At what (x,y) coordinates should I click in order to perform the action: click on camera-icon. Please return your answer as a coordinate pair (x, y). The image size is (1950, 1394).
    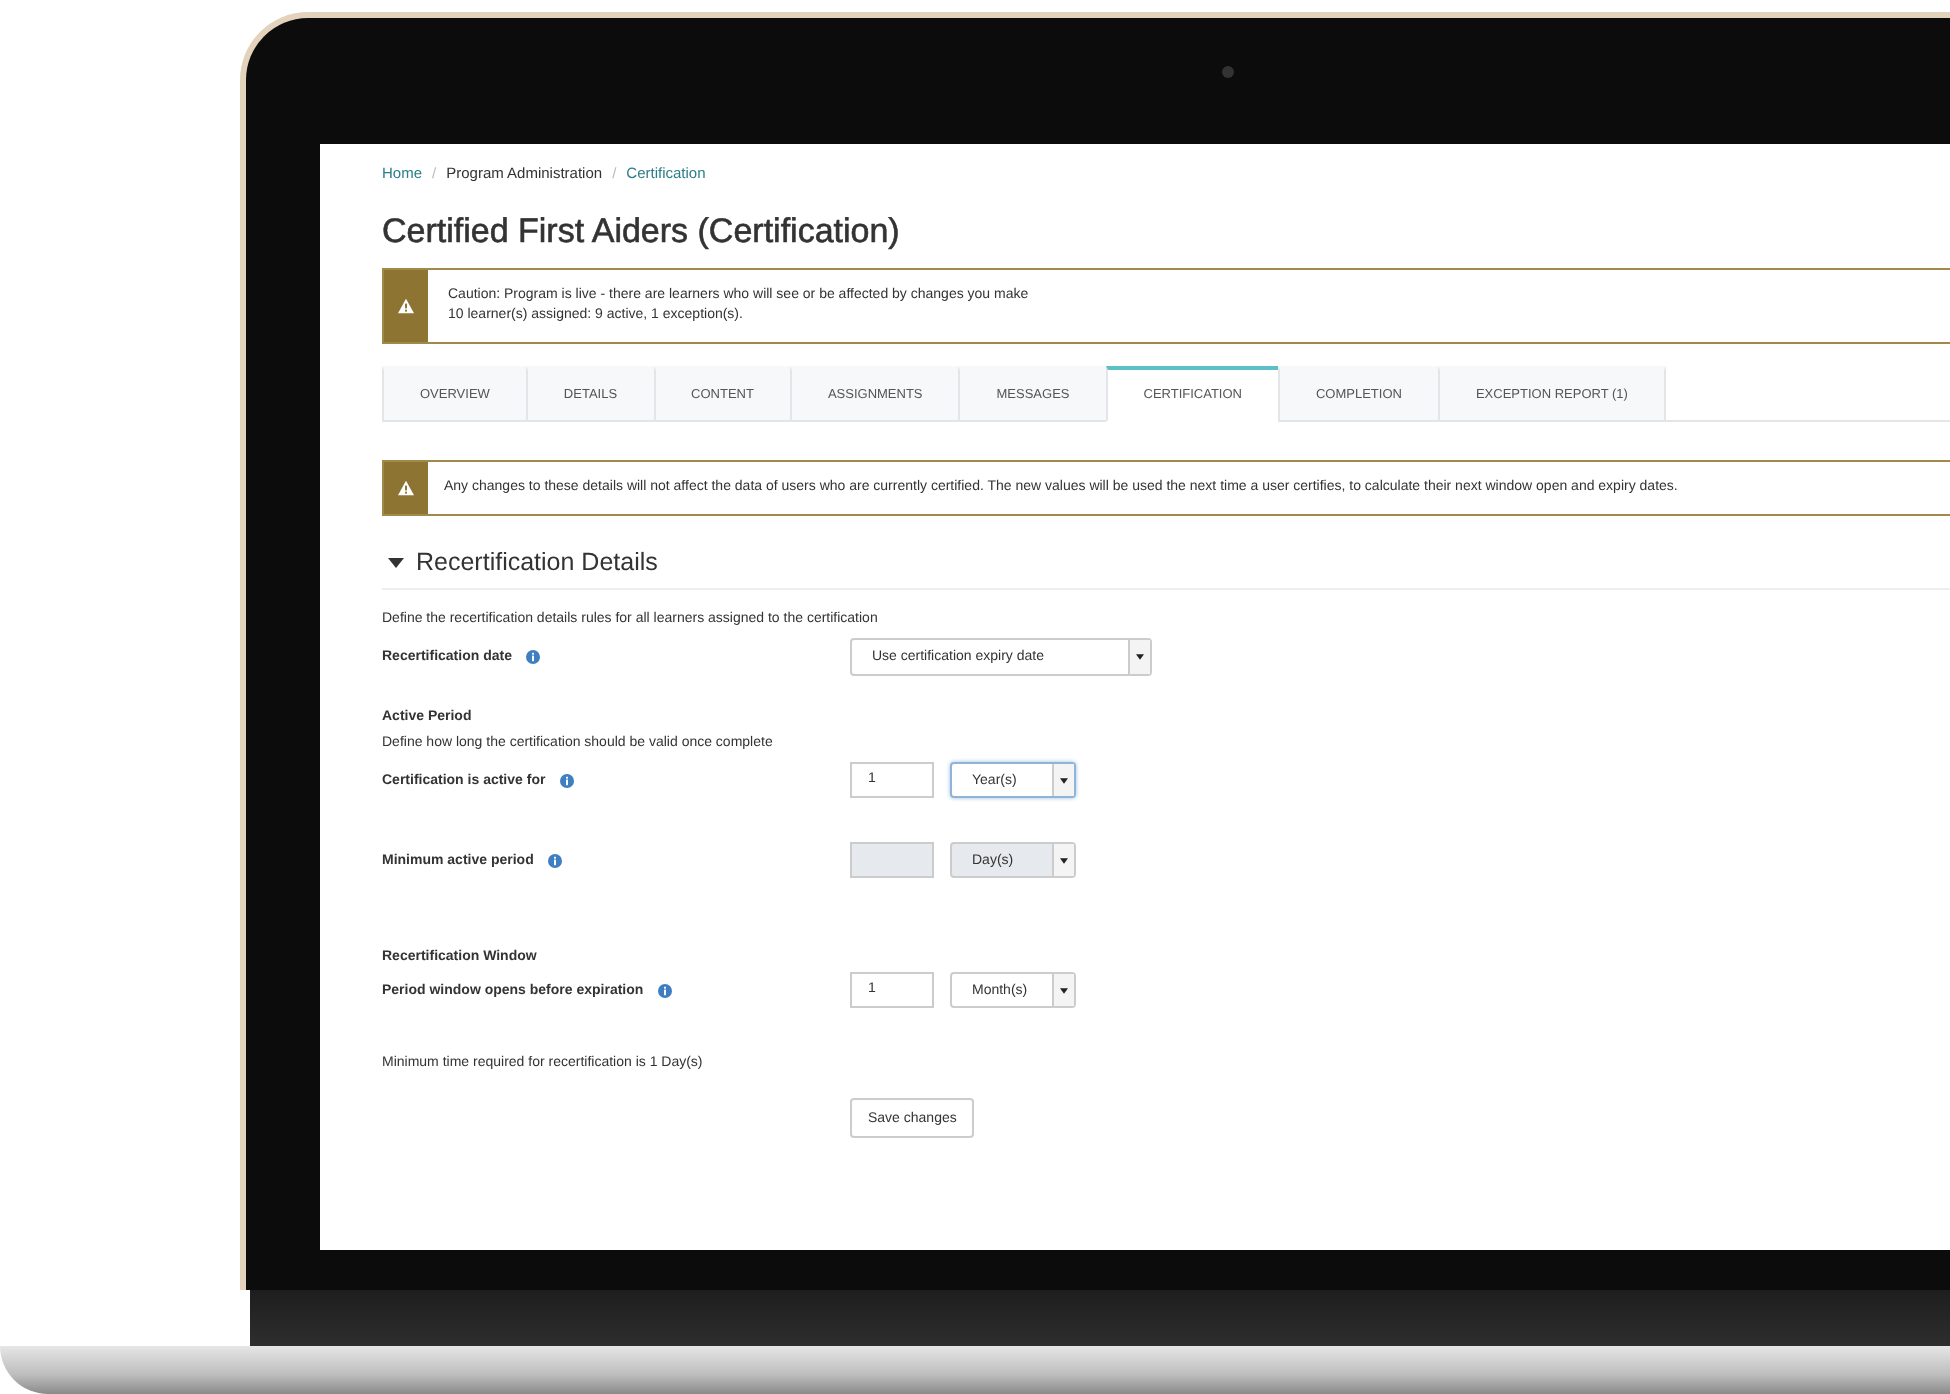
    Looking at the image, I should click on (1228, 72).